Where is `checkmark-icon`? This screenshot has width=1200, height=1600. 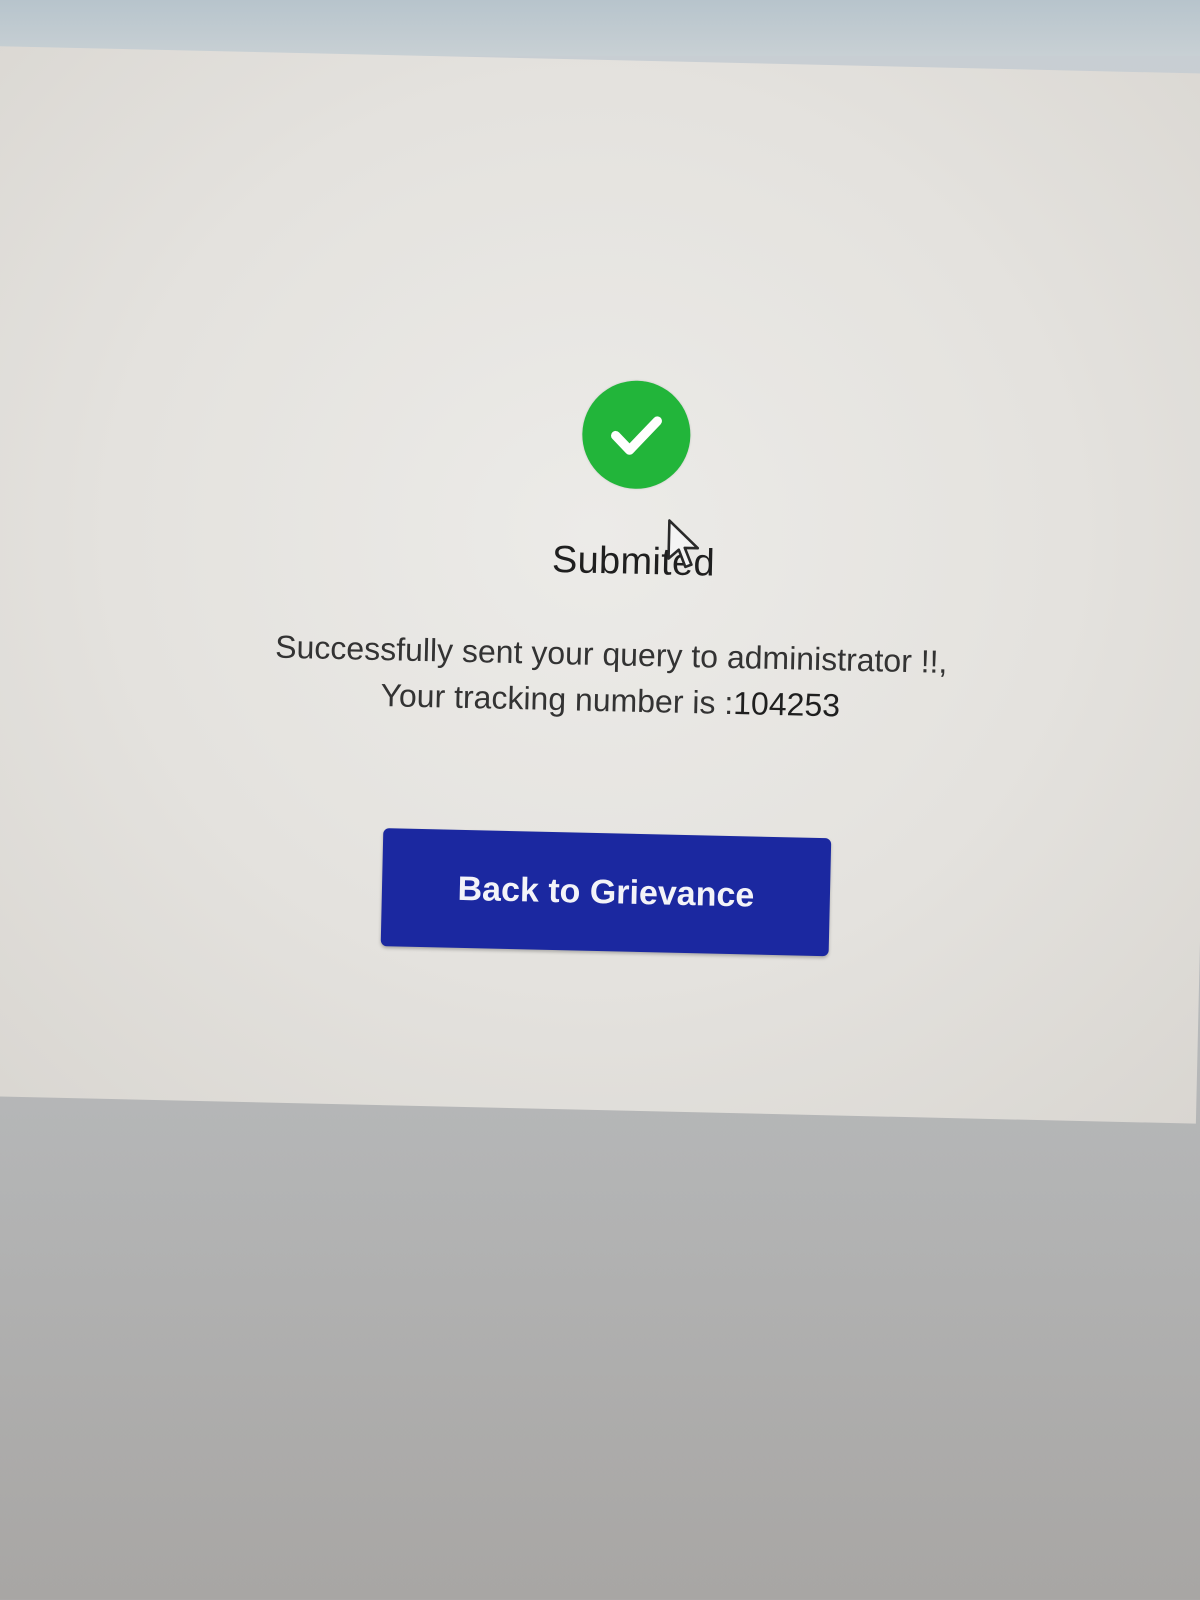 checkmark-icon is located at coordinates (636, 435).